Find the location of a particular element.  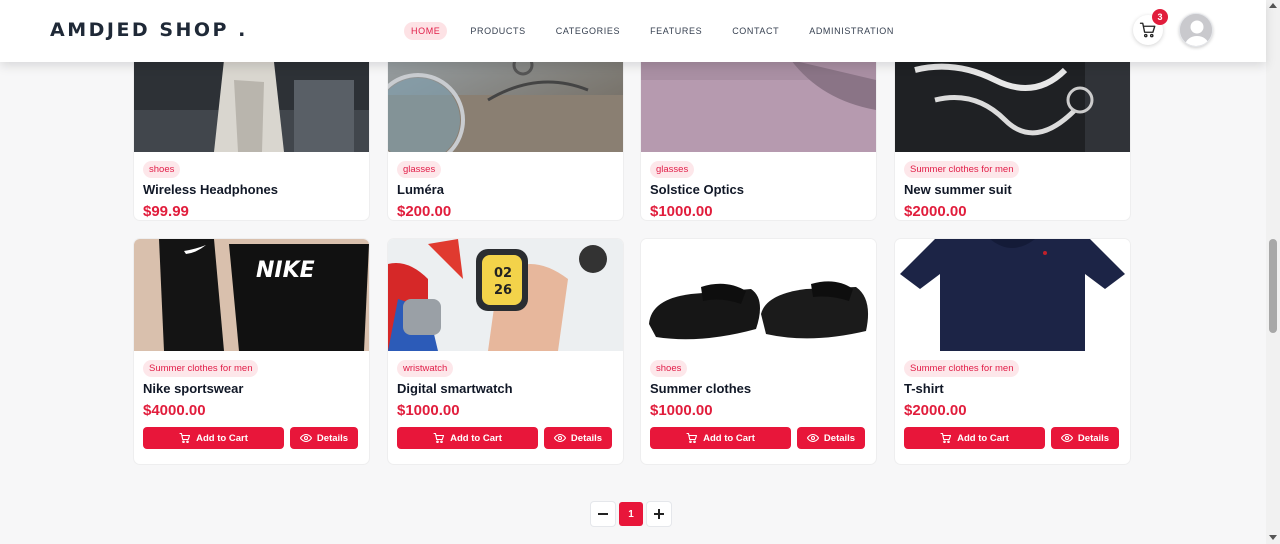

plus-icon is located at coordinates (659, 514).